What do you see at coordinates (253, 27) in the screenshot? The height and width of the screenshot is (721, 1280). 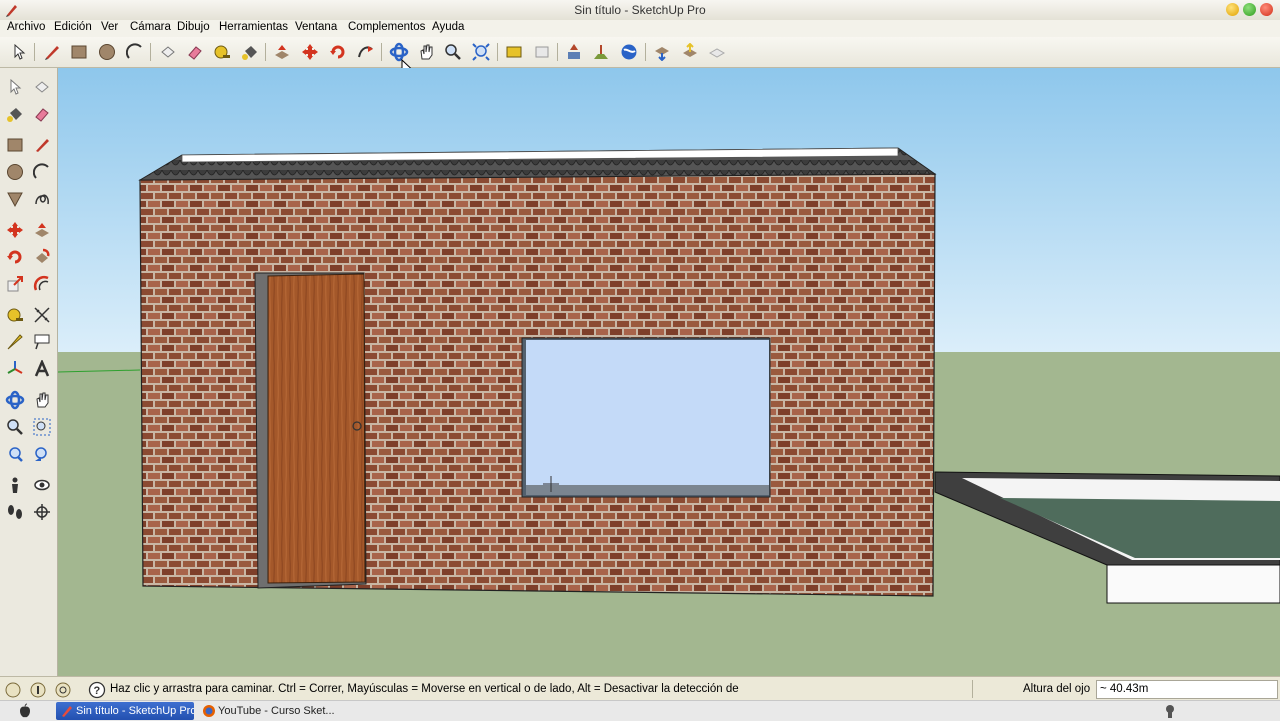 I see `menu-herramientas: Herramientas` at bounding box center [253, 27].